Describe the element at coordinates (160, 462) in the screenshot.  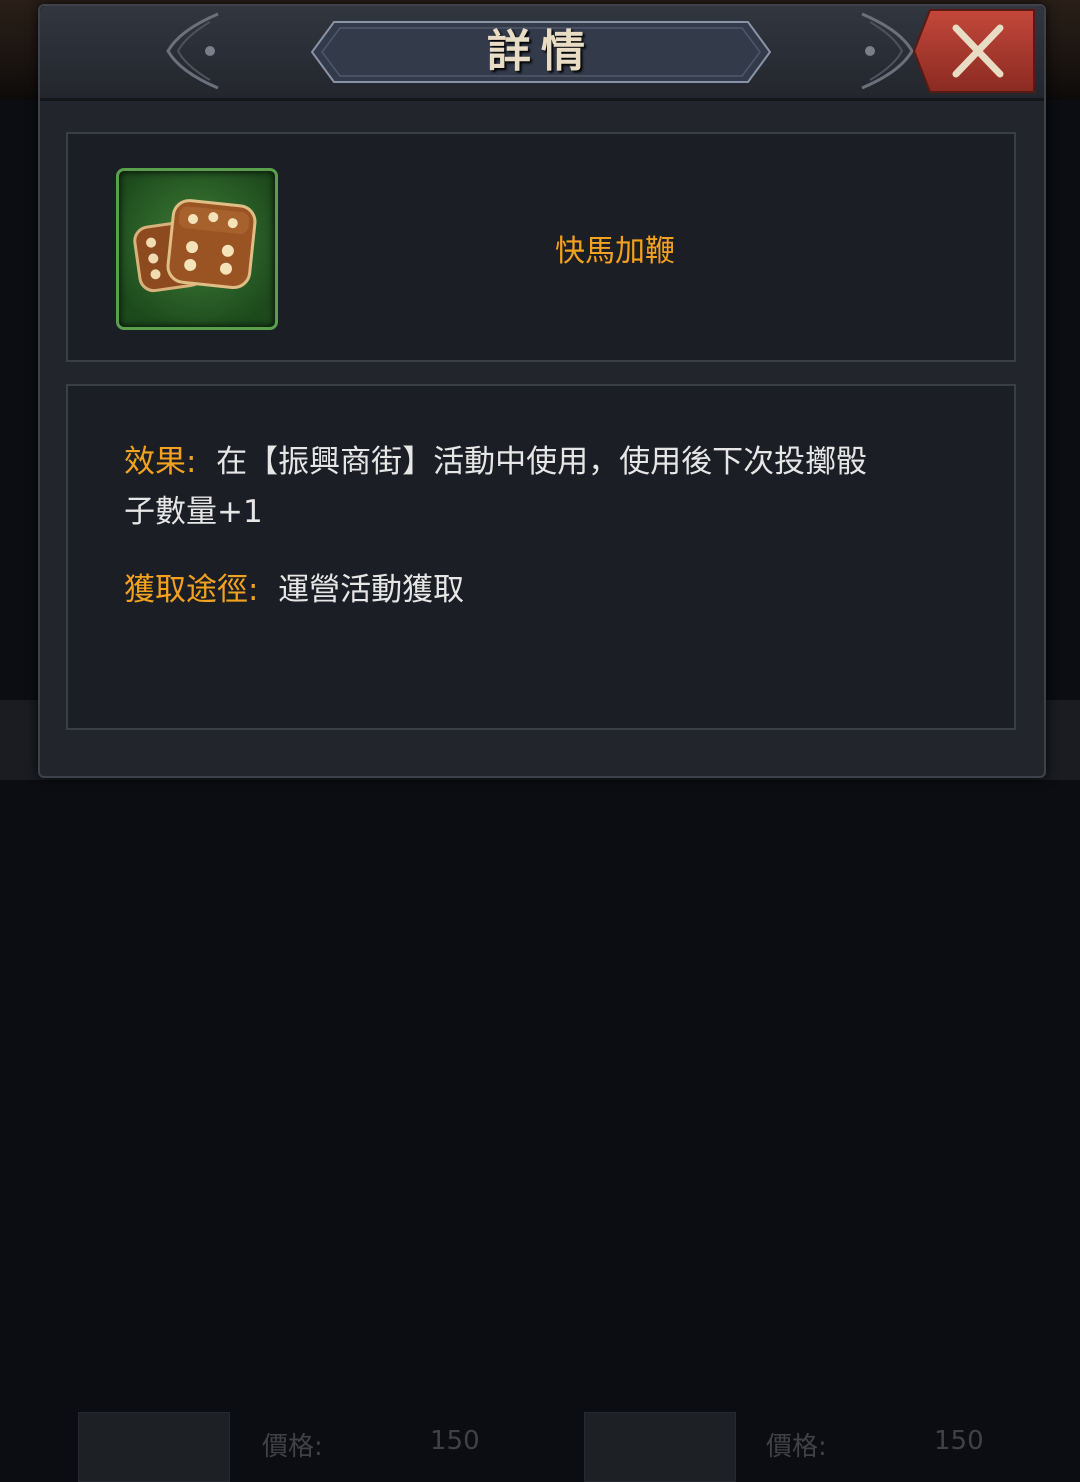
I see `effect-label: 效果:` at that location.